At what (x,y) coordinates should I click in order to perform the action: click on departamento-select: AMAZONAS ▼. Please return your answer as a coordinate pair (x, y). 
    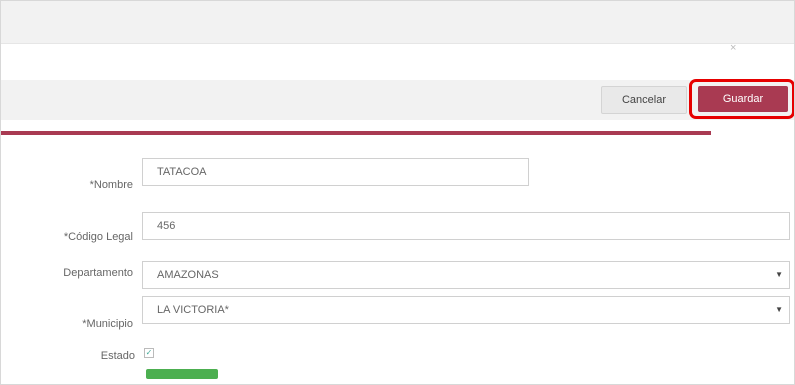
    Looking at the image, I should click on (466, 275).